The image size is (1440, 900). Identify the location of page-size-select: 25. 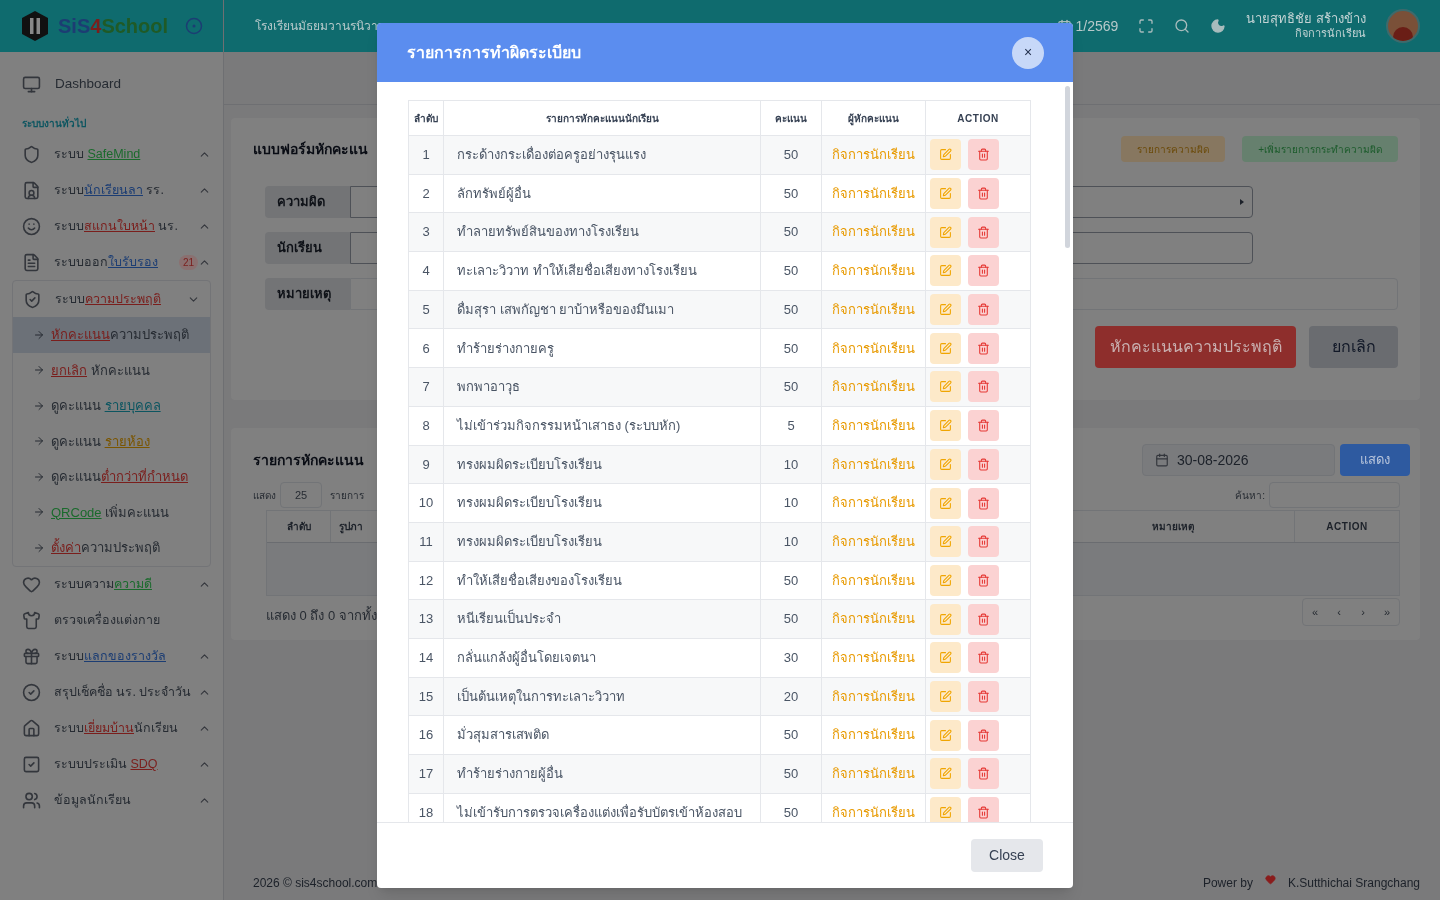
(301, 495).